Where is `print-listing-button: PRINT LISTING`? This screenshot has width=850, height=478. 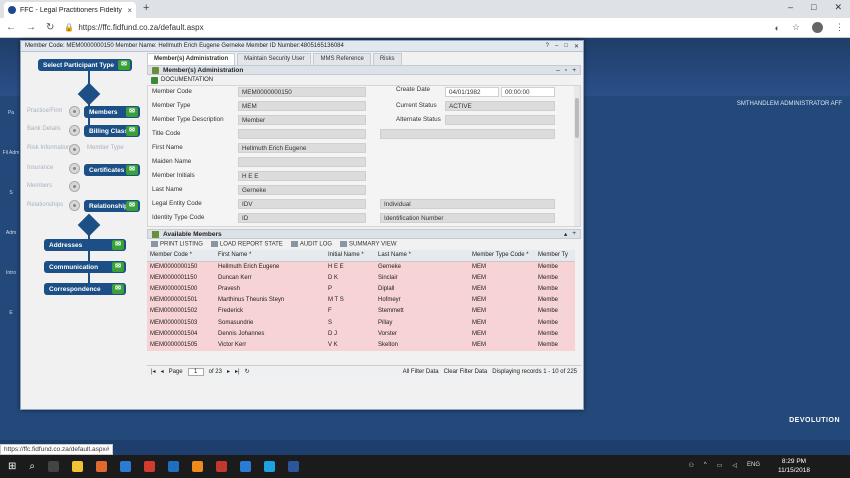 print-listing-button: PRINT LISTING is located at coordinates (177, 244).